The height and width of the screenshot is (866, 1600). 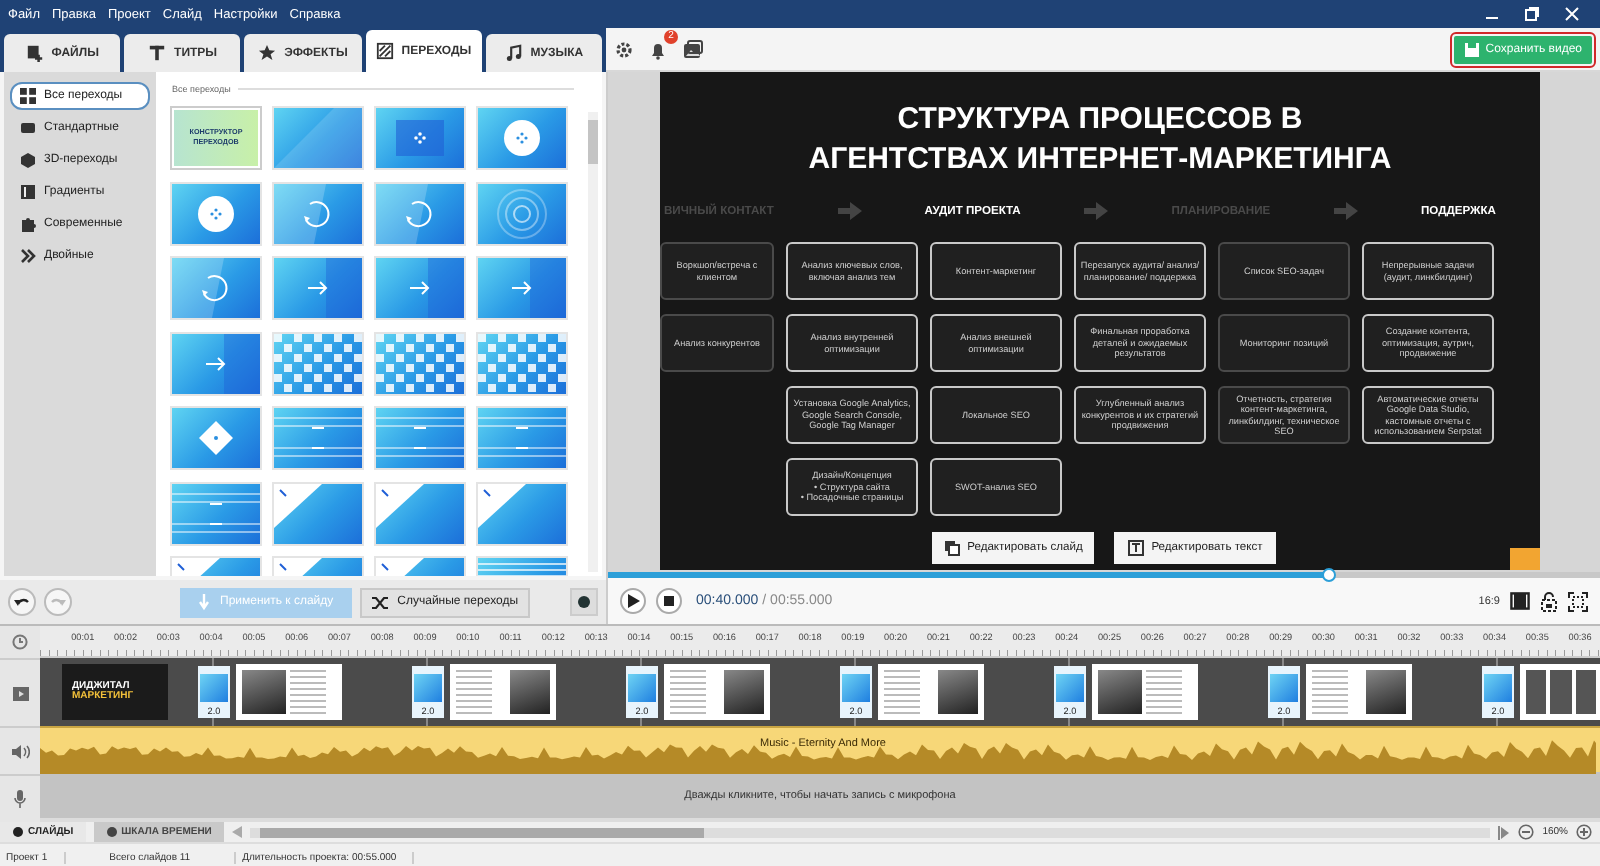 I want to click on film-icon, so click(x=20, y=693).